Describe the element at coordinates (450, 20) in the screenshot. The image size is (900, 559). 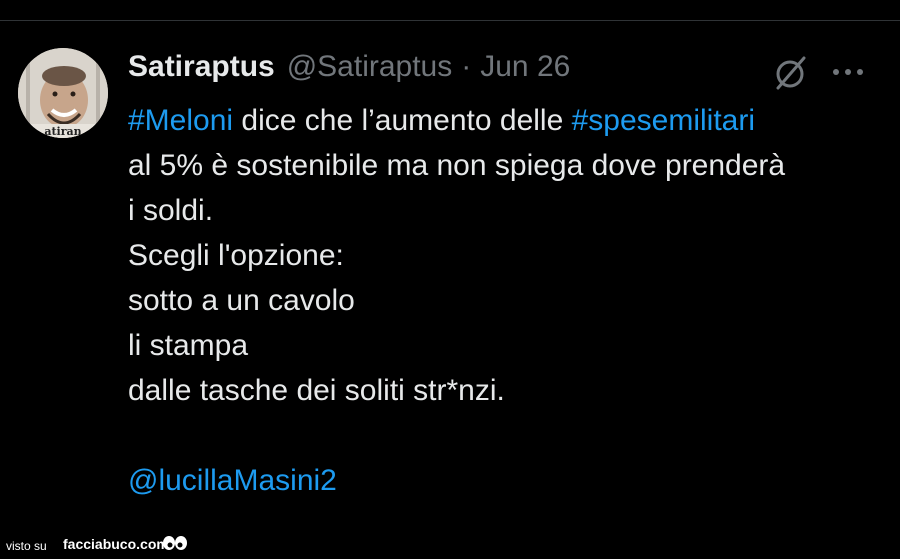
I see `top-divider` at that location.